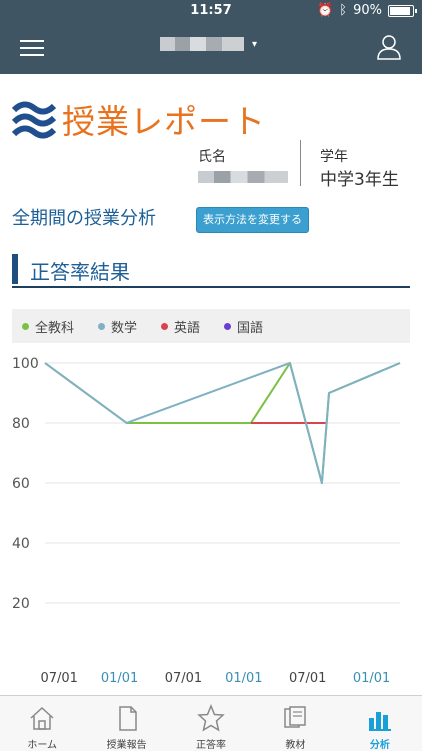 The width and height of the screenshot is (422, 751). Describe the element at coordinates (295, 745) in the screenshot. I see `tab-label: 教材` at that location.